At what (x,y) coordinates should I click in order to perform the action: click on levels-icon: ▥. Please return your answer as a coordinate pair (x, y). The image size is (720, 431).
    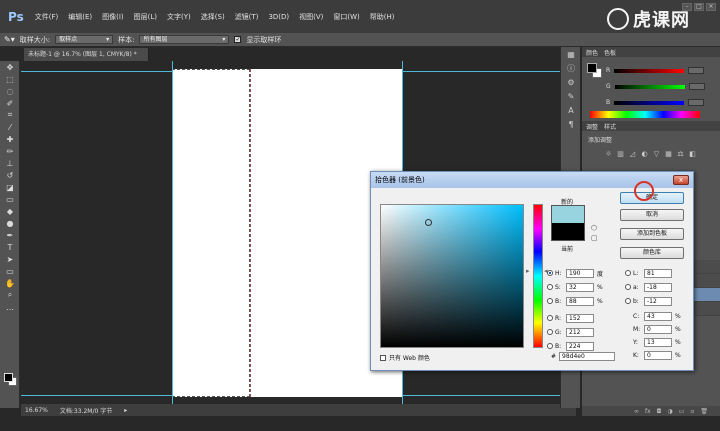
    Looking at the image, I should click on (620, 154).